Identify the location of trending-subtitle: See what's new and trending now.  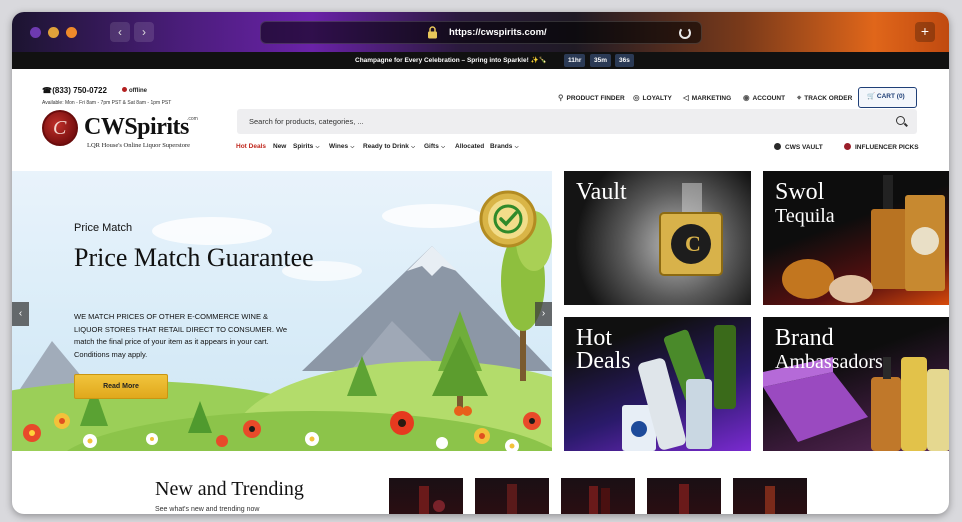
(207, 509).